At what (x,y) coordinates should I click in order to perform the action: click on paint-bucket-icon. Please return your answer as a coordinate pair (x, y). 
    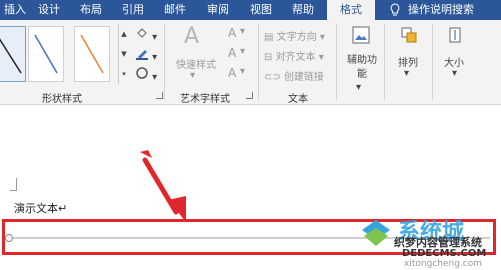
    Looking at the image, I should click on (142, 33).